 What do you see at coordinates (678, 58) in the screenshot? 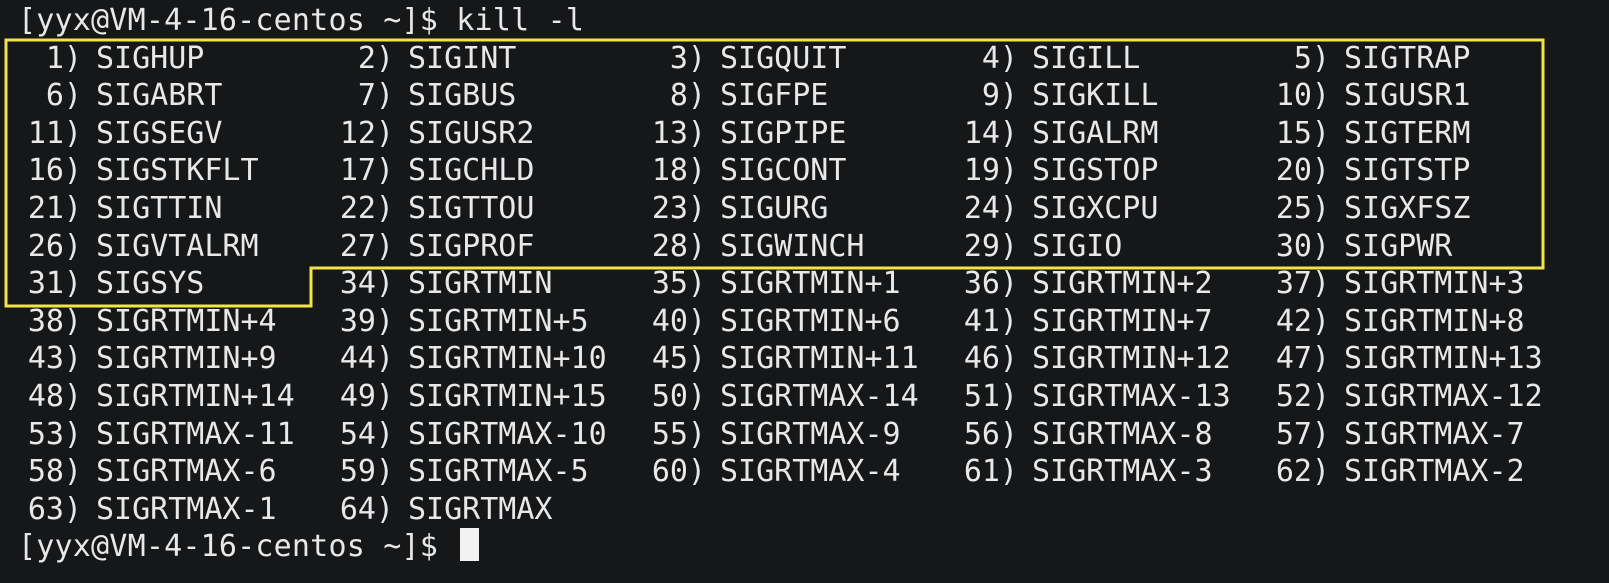
I see `signal-number: 3)` at bounding box center [678, 58].